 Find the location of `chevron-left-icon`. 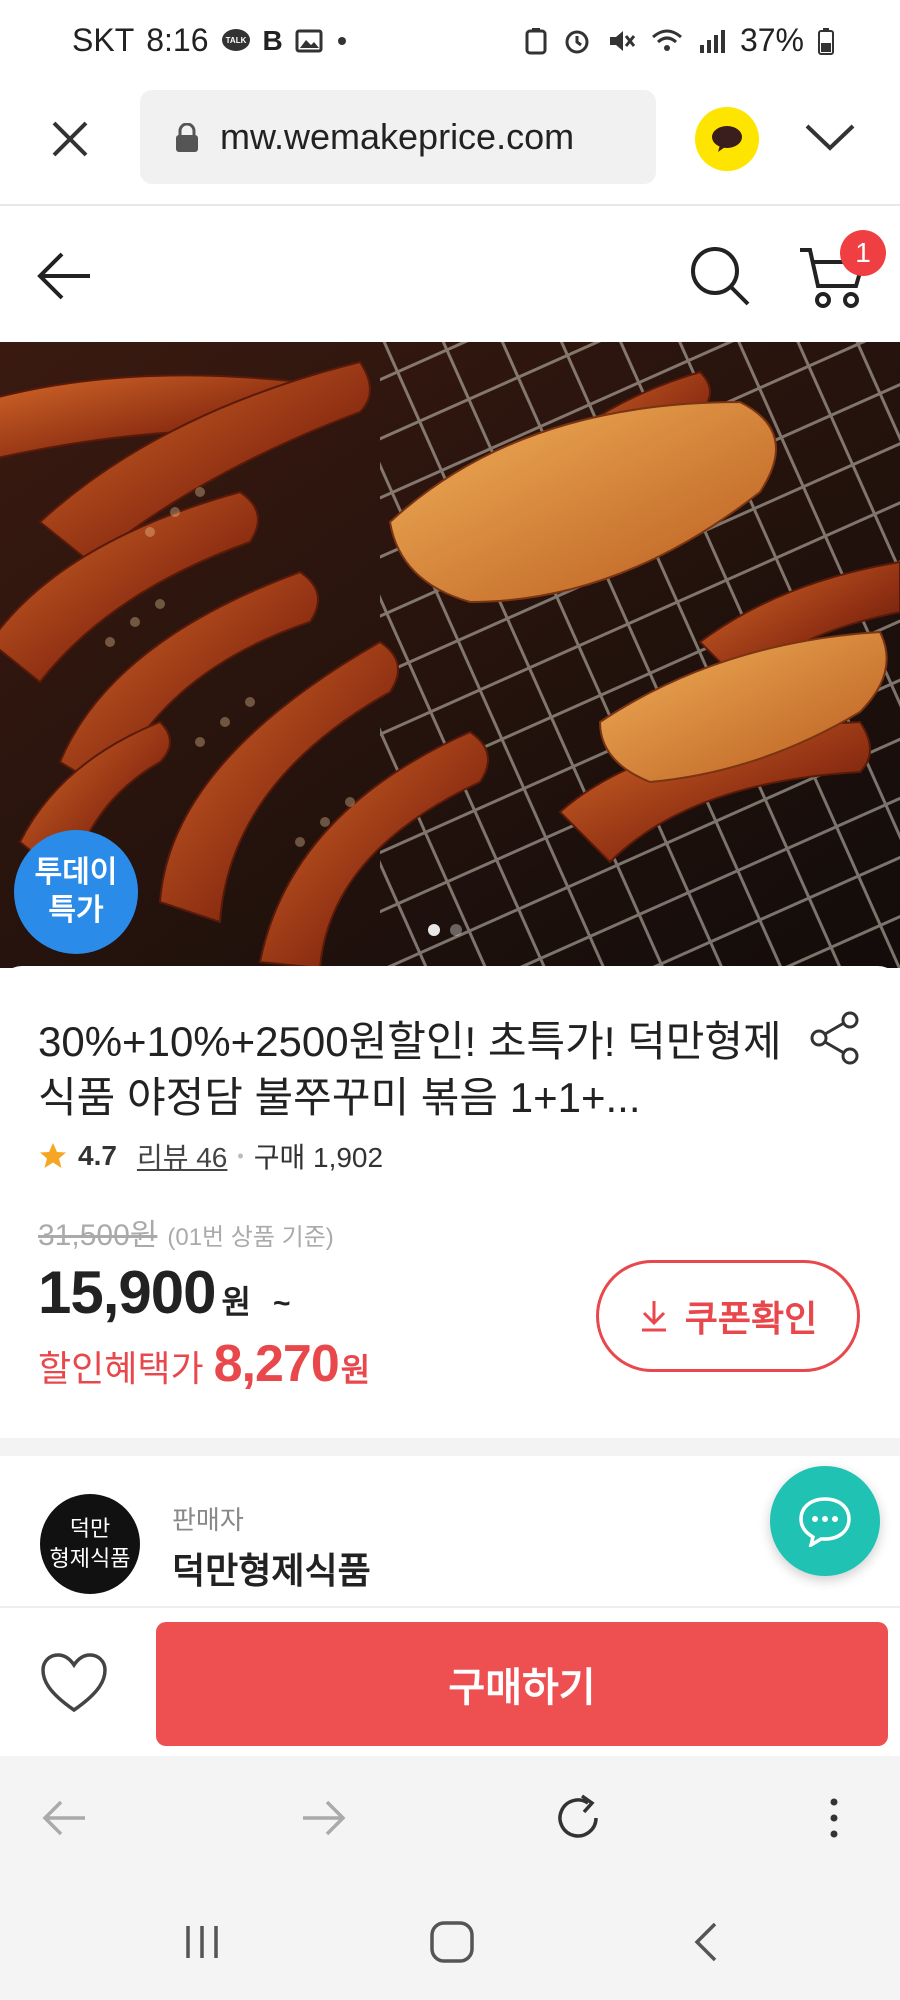

chevron-left-icon is located at coordinates (705, 1942).